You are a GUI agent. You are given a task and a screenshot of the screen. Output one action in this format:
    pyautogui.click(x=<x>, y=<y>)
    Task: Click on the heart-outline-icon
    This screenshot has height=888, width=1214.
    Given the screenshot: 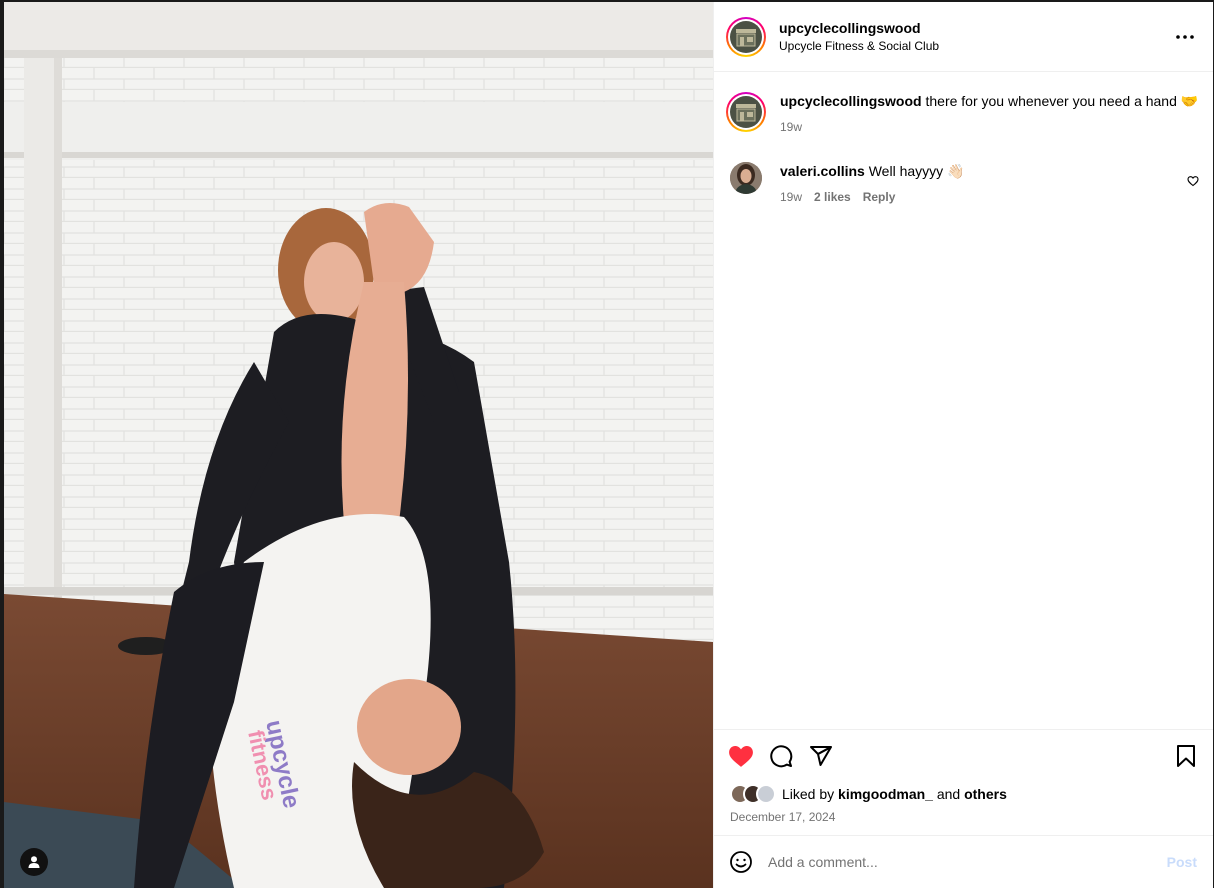 What is the action you would take?
    pyautogui.click(x=1193, y=181)
    